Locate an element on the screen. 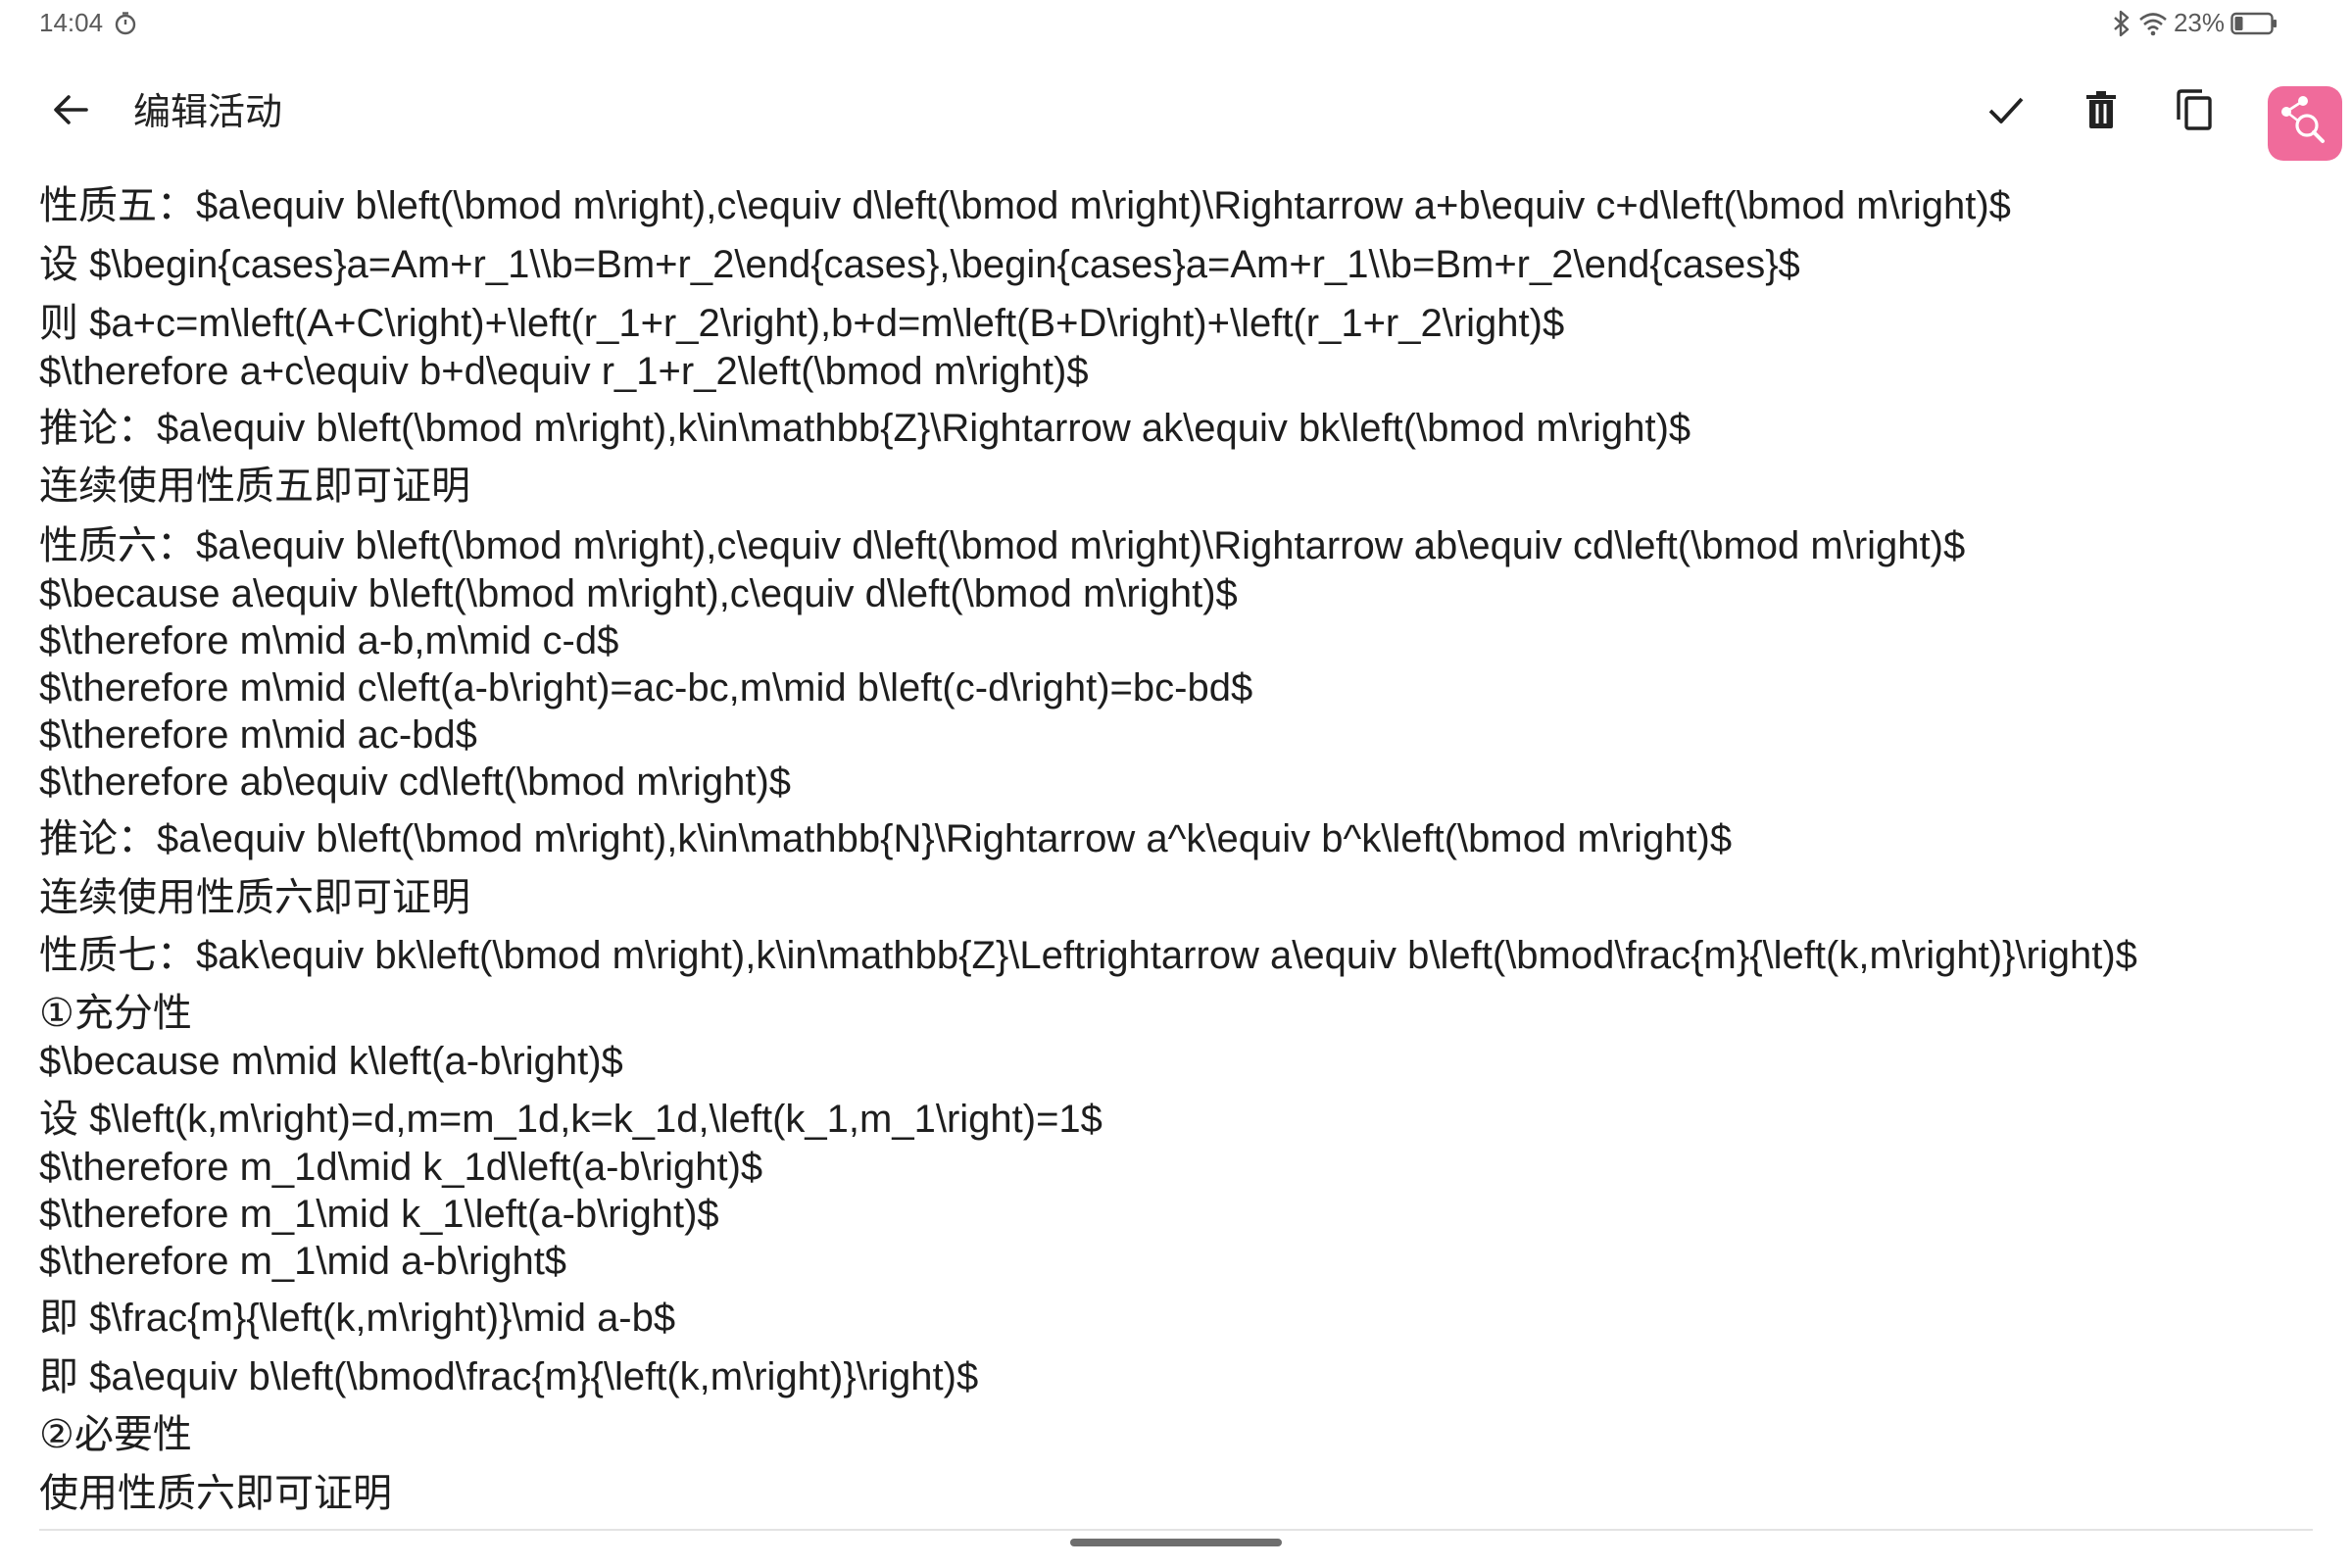  editor-line: $\therefore m\mid ac-bd$ is located at coordinates (258, 735).